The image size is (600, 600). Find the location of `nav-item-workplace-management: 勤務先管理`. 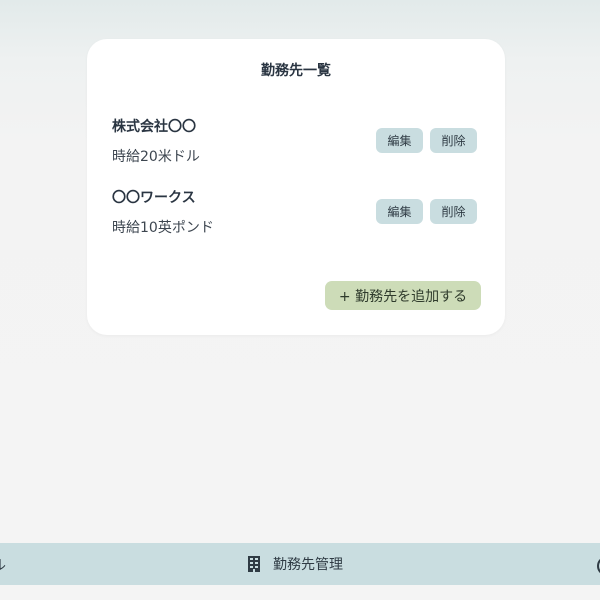

nav-item-workplace-management: 勤務先管理 is located at coordinates (295, 564).